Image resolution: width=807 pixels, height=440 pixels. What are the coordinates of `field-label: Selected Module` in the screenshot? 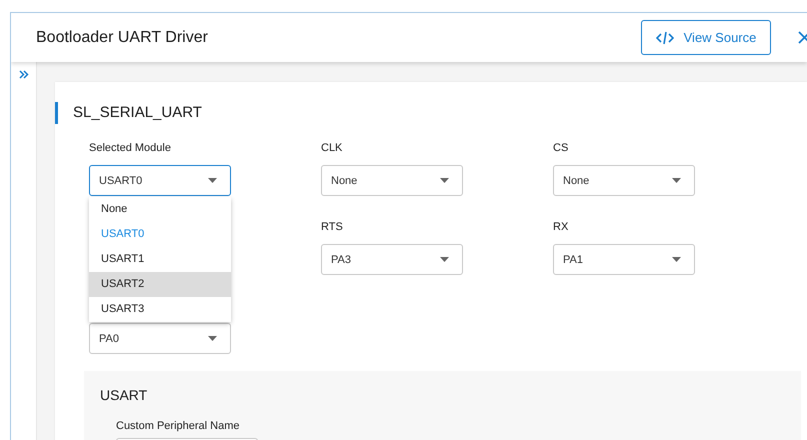 It's located at (130, 148).